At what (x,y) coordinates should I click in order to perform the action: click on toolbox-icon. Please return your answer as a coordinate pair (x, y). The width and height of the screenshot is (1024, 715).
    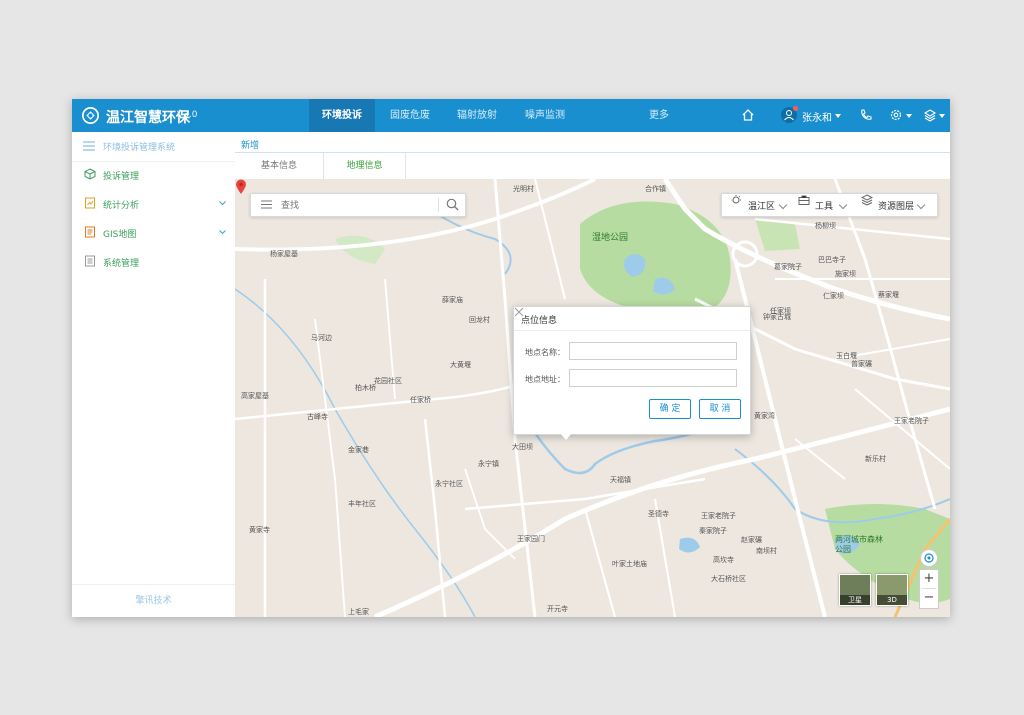
    Looking at the image, I should click on (804, 200).